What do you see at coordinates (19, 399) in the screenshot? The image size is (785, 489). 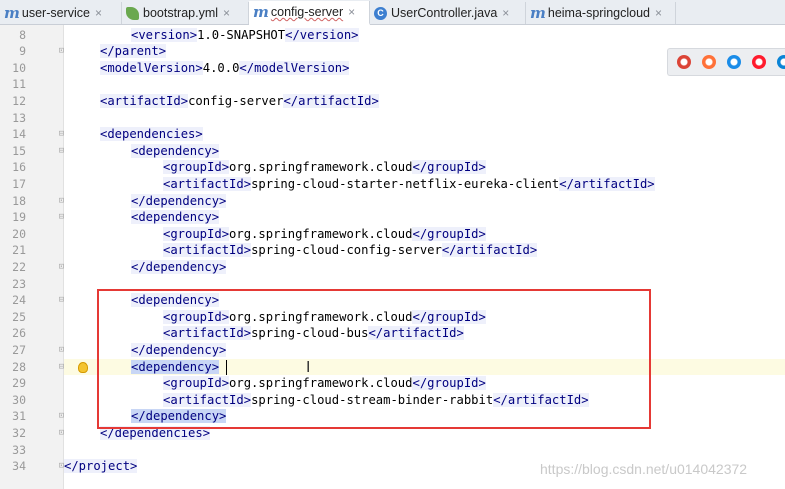 I see `line-number: 30` at bounding box center [19, 399].